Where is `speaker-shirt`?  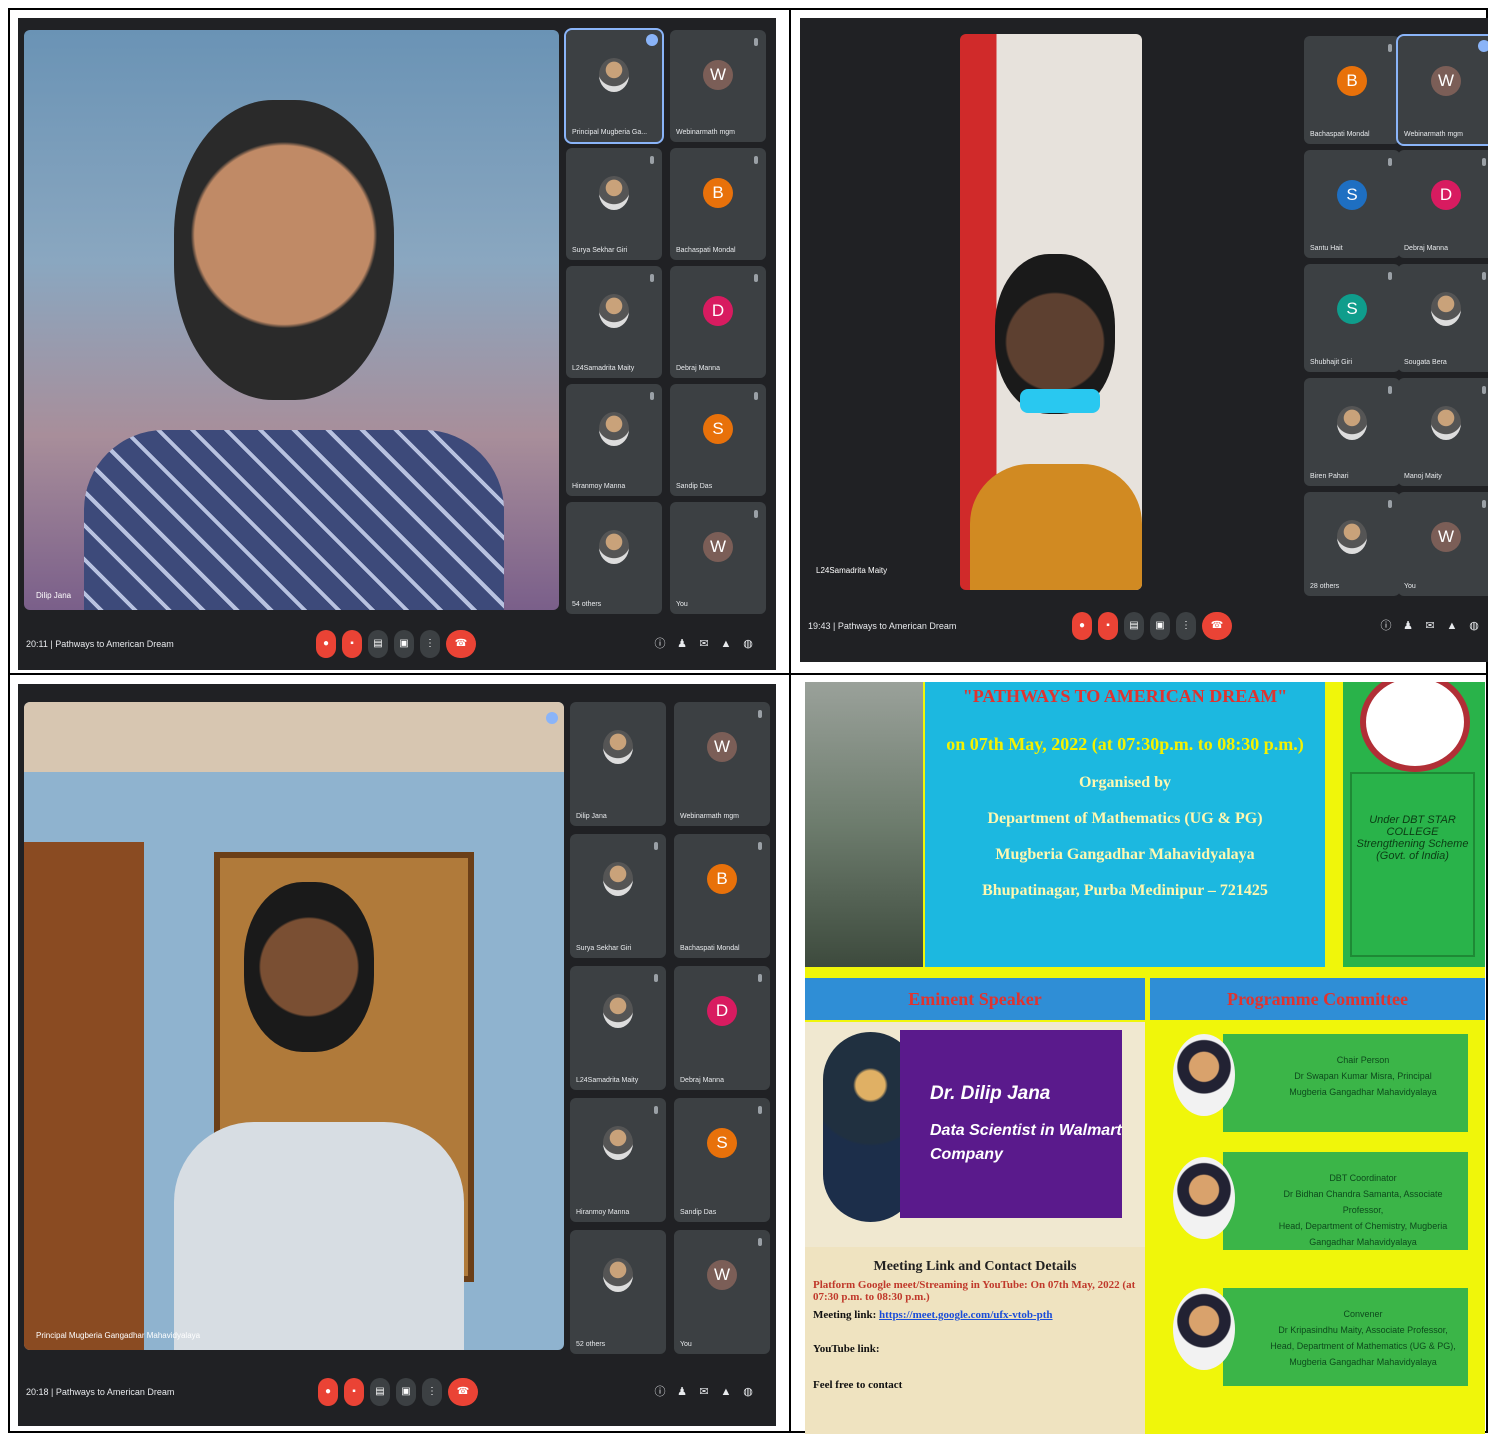
speaker-shirt is located at coordinates (319, 1236).